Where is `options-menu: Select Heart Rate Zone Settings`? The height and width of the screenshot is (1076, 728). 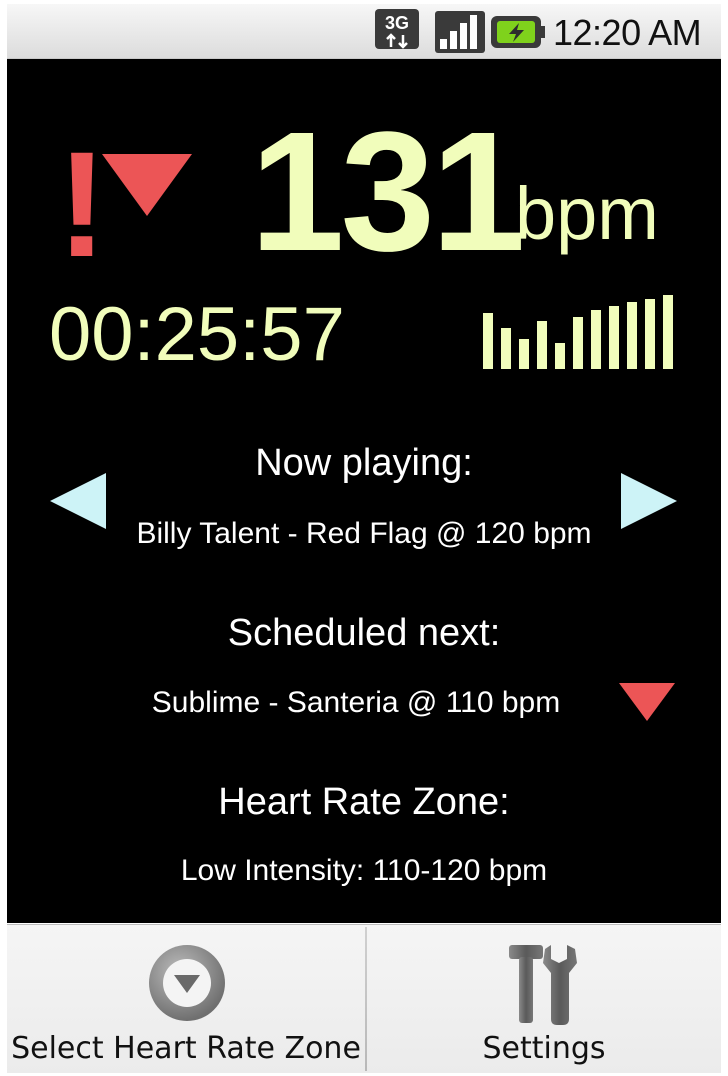 options-menu: Select Heart Rate Zone Settings is located at coordinates (364, 998).